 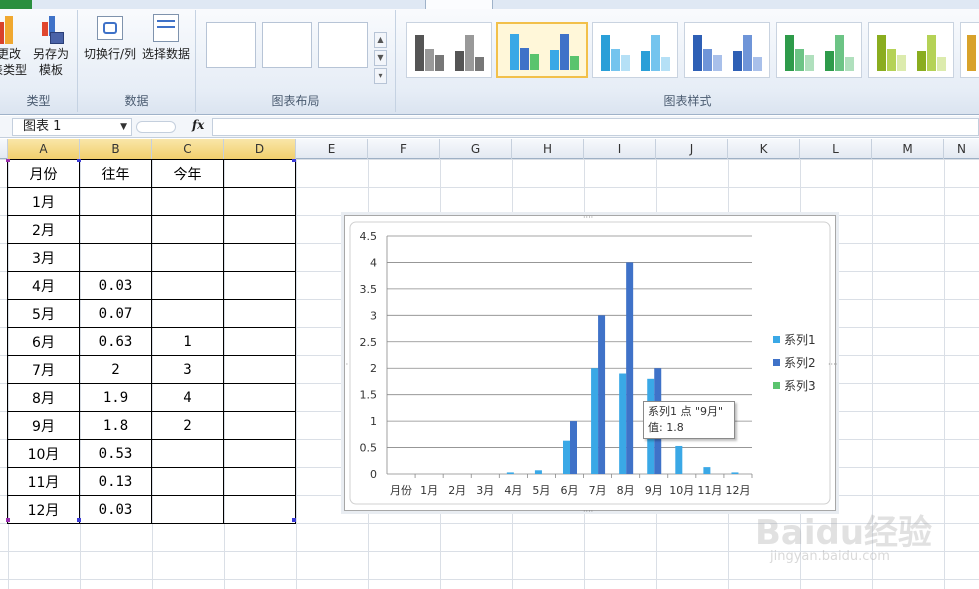 I want to click on col-header-i: I, so click(x=620, y=149).